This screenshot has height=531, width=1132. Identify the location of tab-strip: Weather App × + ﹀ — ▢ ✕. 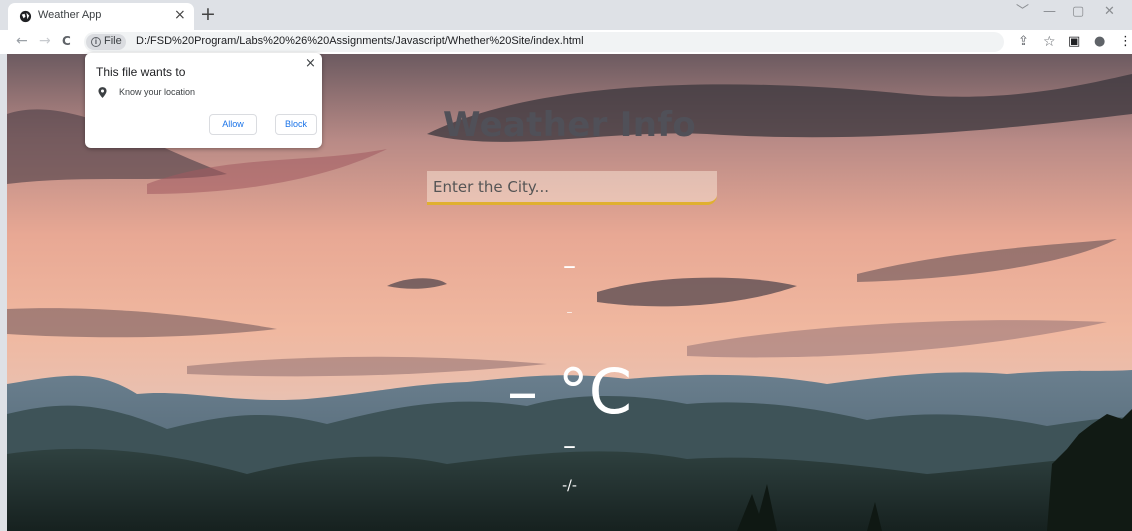
(566, 15).